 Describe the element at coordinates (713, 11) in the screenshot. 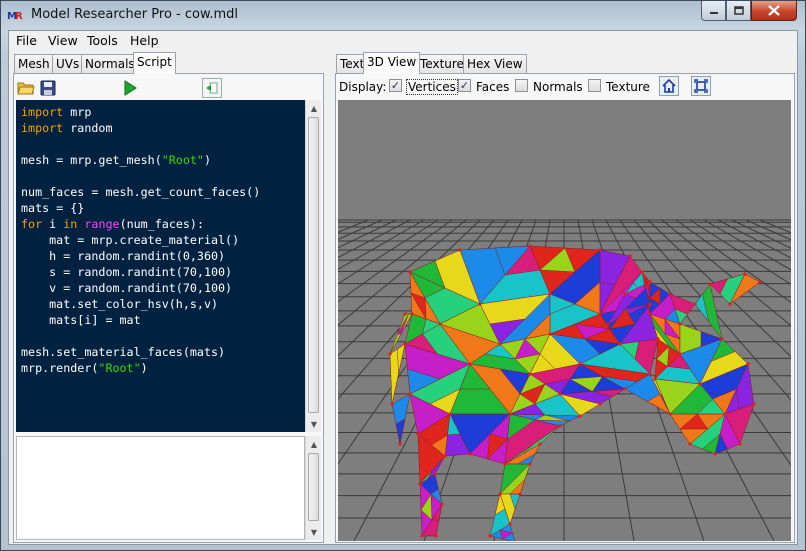

I see `minimize-button` at that location.